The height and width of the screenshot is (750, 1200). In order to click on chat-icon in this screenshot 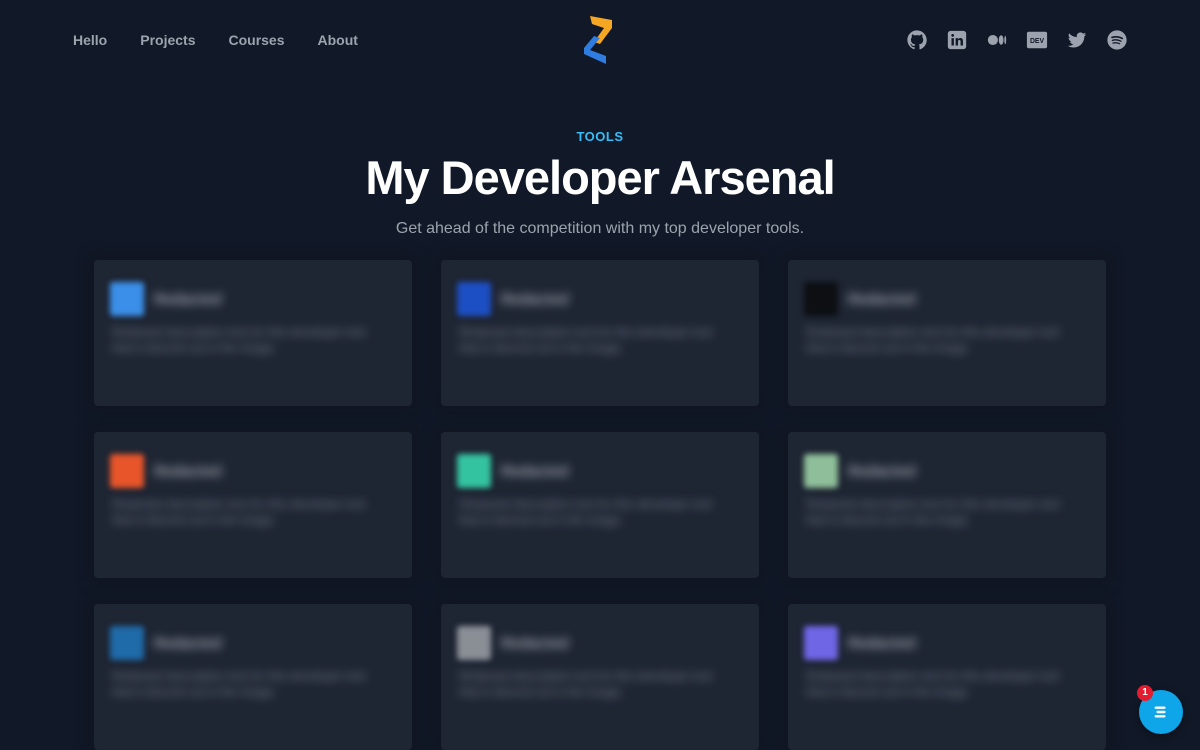, I will do `click(1160, 712)`.